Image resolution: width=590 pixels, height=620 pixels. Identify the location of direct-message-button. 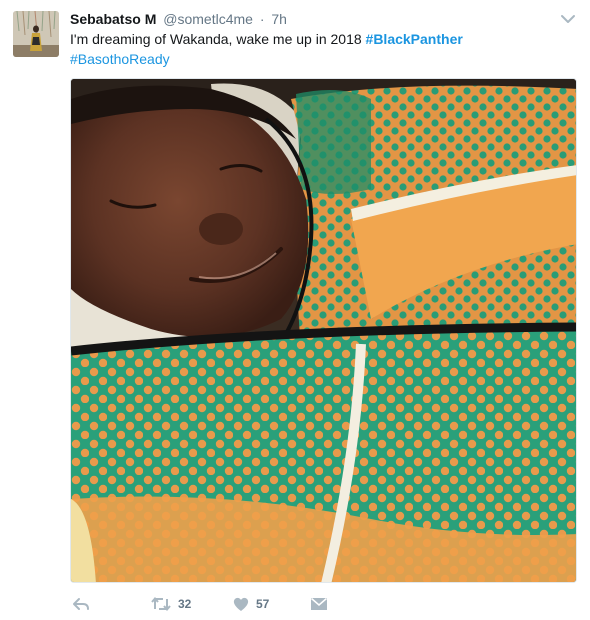
(319, 604).